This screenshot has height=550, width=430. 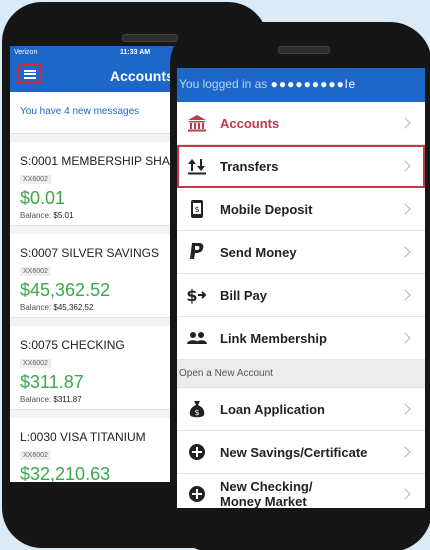 I want to click on bill-pay-icon: $, so click(x=197, y=295).